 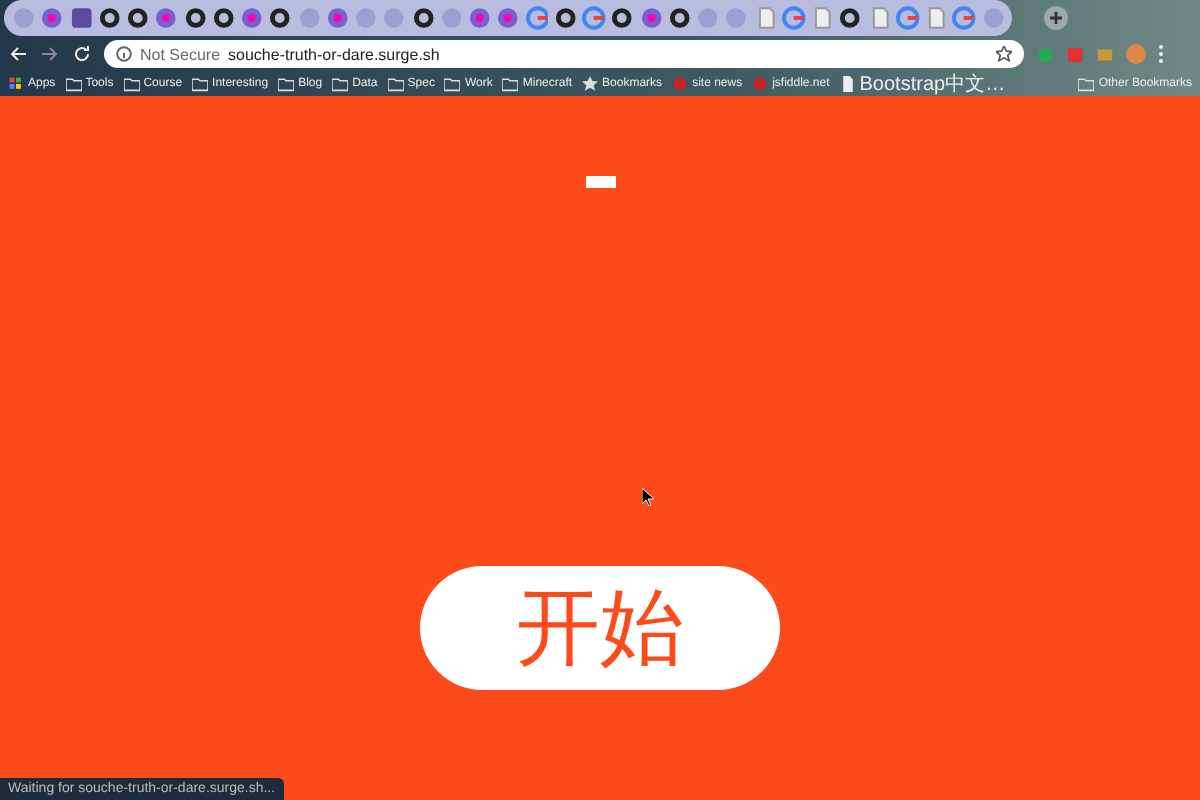 I want to click on new-tab-icon, so click(x=1056, y=18).